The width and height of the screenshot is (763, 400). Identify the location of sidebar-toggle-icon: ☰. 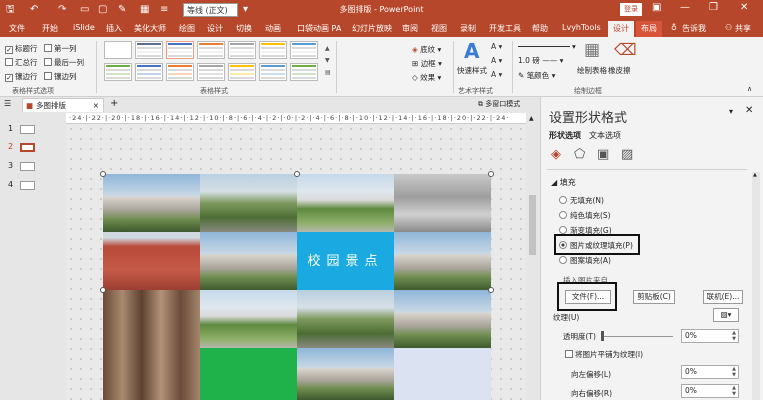
(7, 103).